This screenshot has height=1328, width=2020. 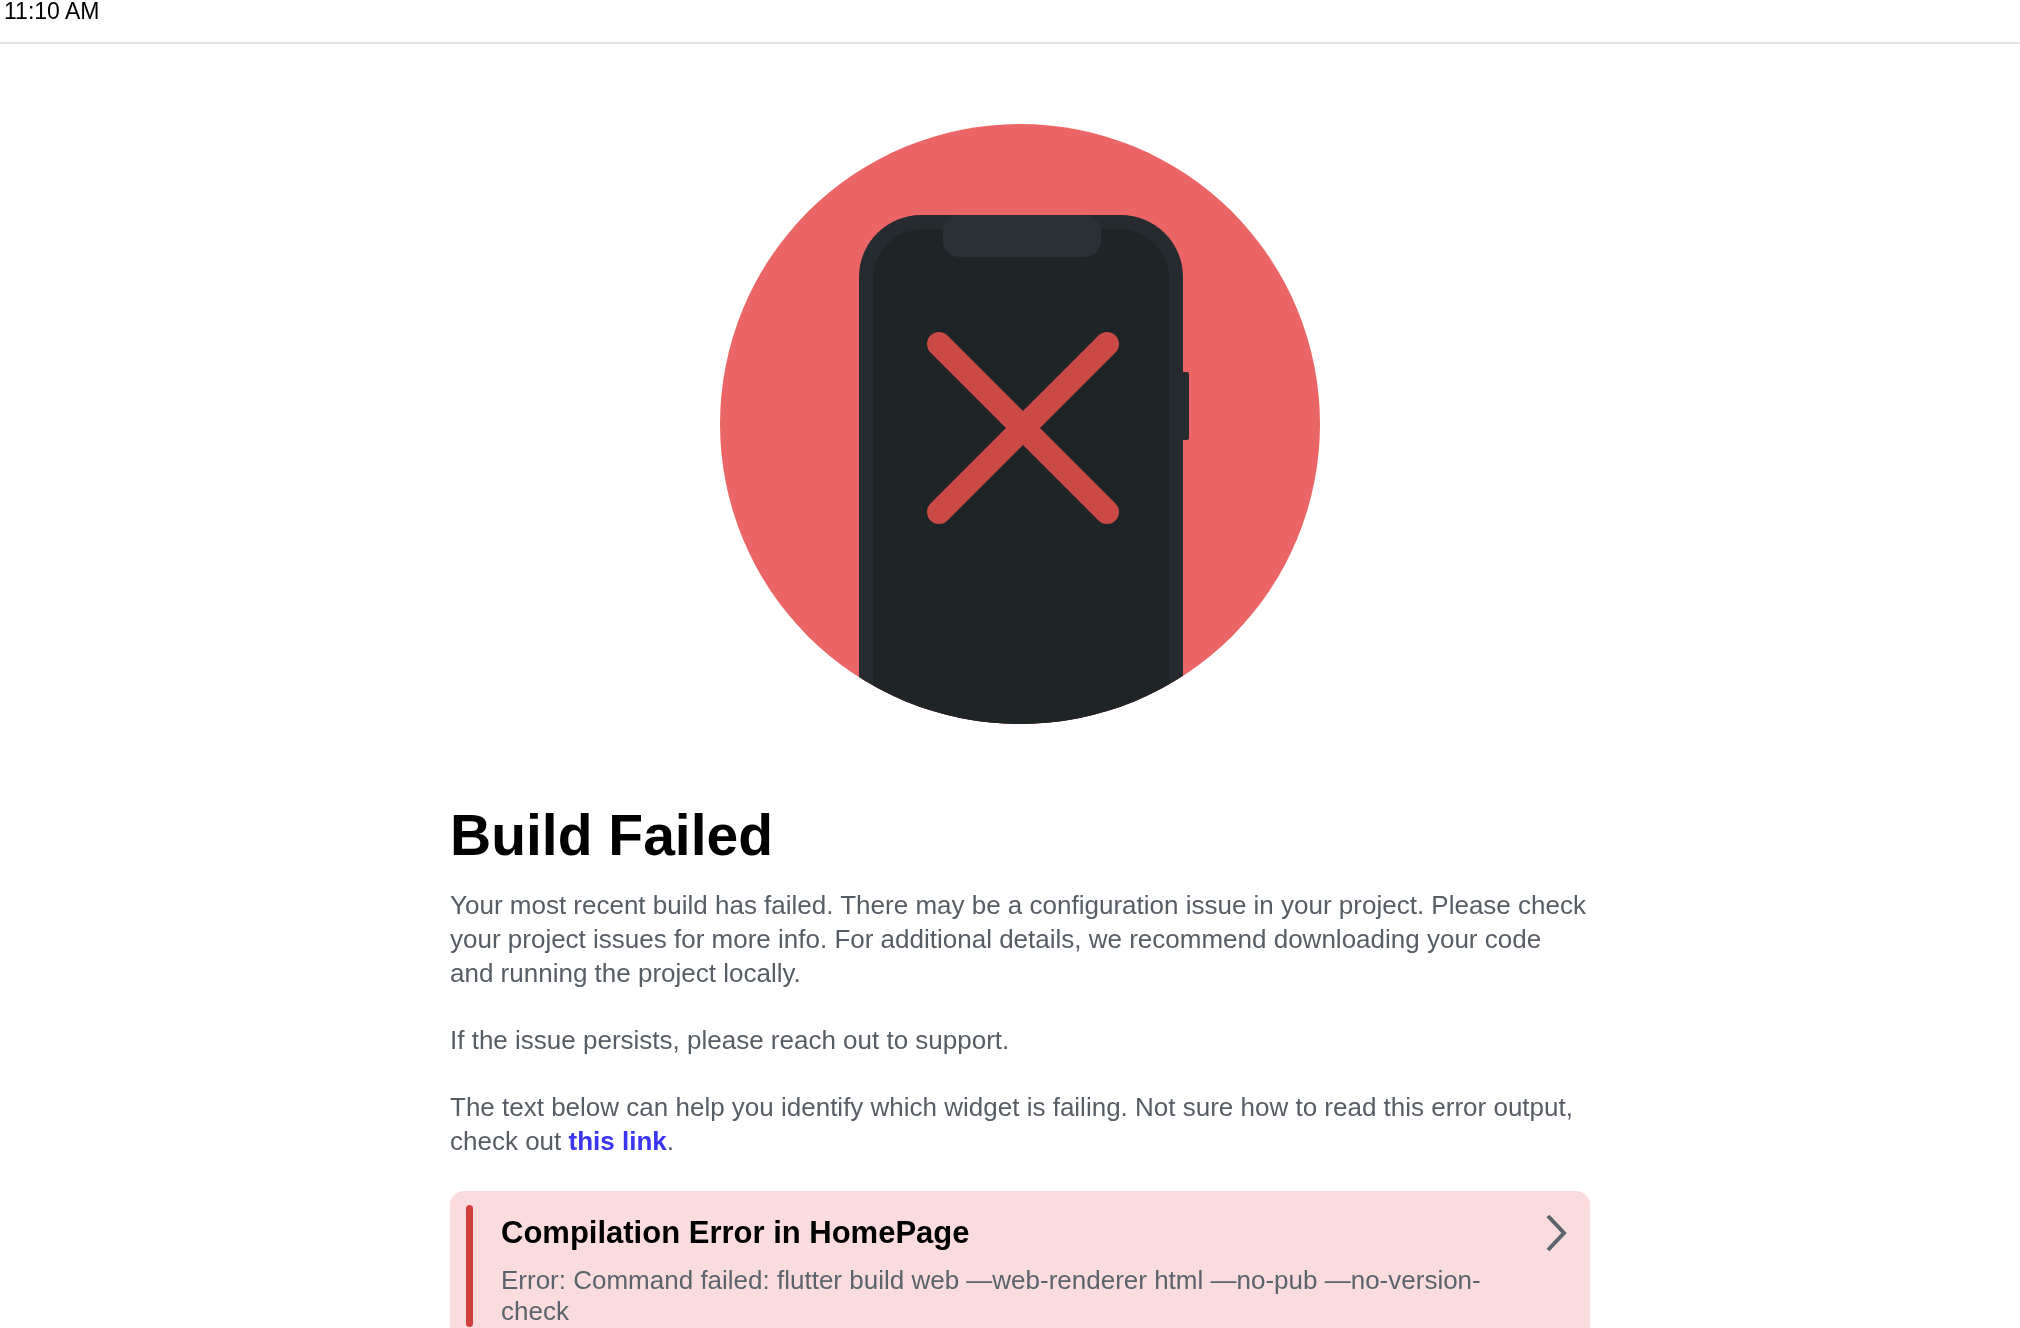 What do you see at coordinates (1556, 1233) in the screenshot?
I see `chevron-right-icon` at bounding box center [1556, 1233].